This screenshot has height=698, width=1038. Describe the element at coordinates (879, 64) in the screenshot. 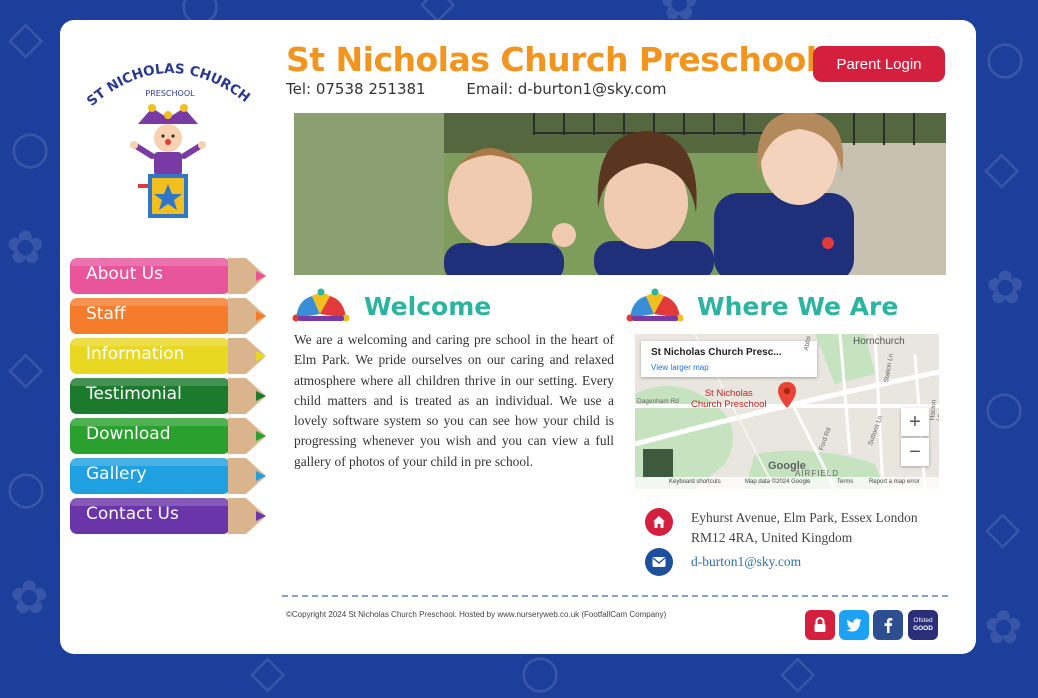

I see `parent-login-button: Parent Login` at that location.